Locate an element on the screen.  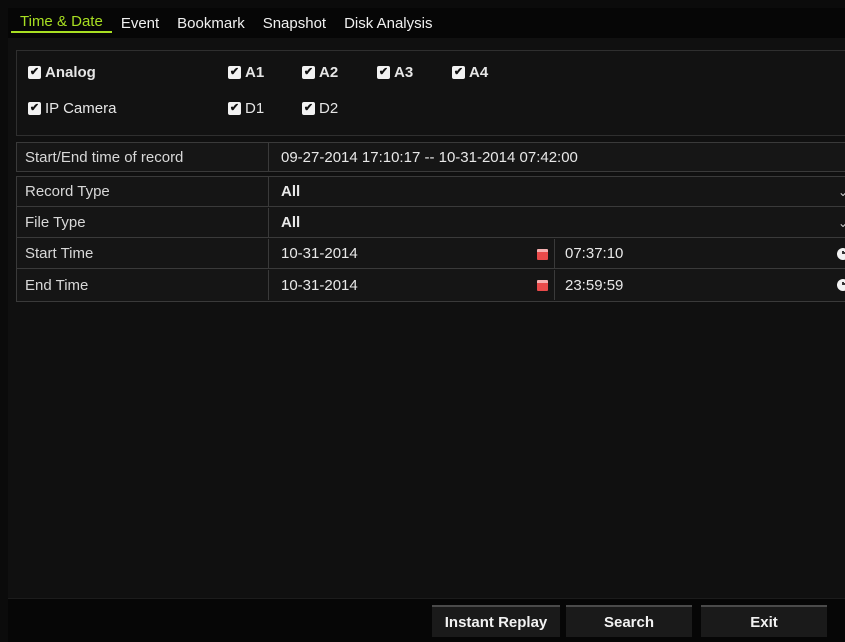
ip-camera-row: ✔ IP Camera ✔ D1 ✔ D2 is located at coordinates (431, 113).